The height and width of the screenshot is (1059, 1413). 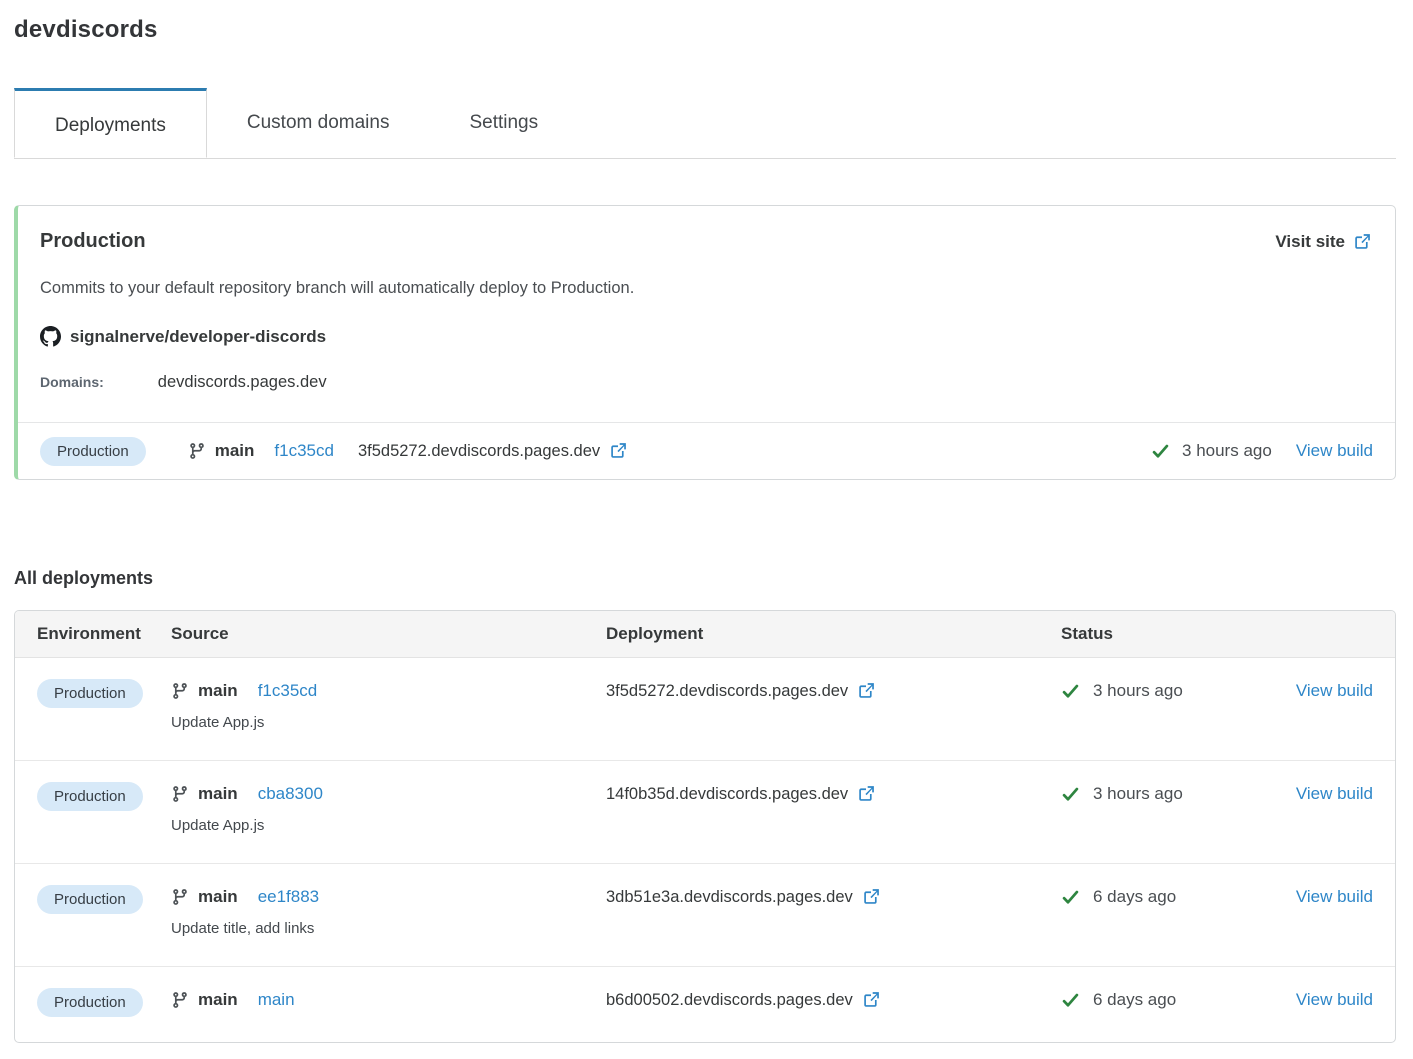 I want to click on deployment-cell: 3db51e3a.devdiscords.pages.dev, so click(x=833, y=897).